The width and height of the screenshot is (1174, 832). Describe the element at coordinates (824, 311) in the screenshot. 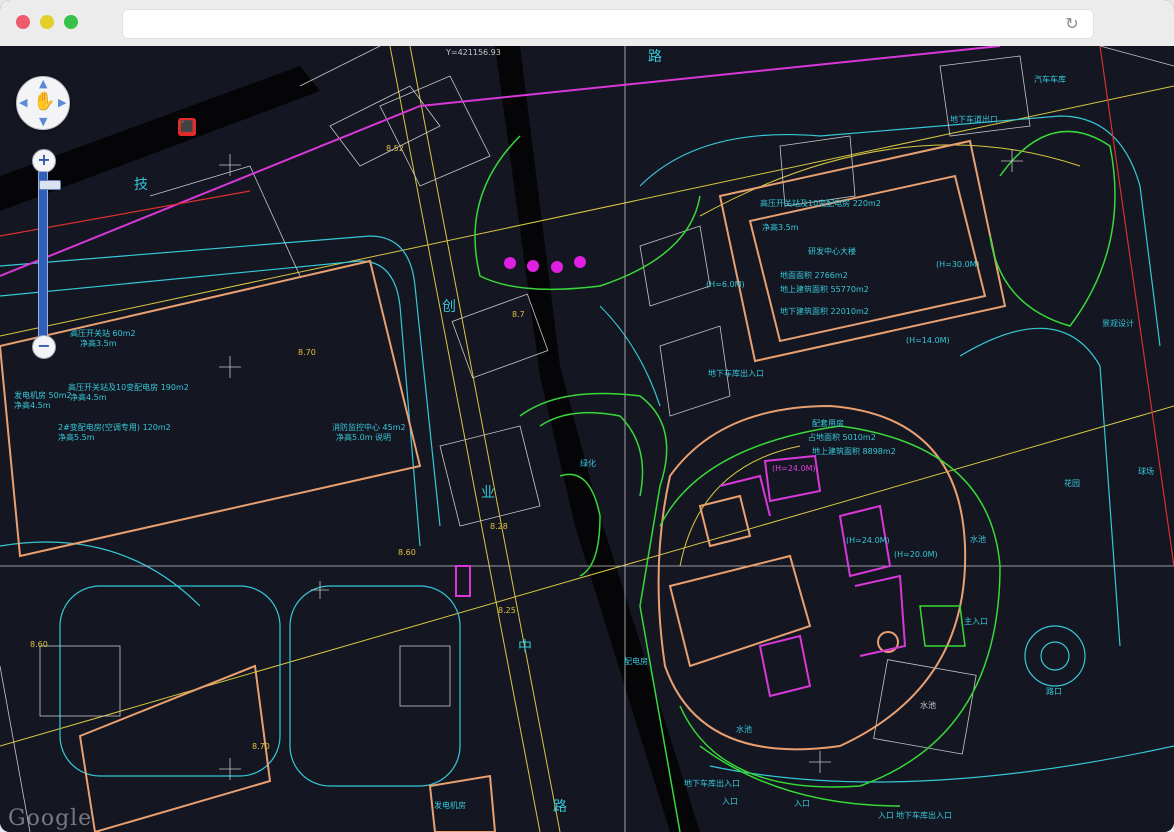

I see `map-label: 地下建筑面积 22010m2` at that location.